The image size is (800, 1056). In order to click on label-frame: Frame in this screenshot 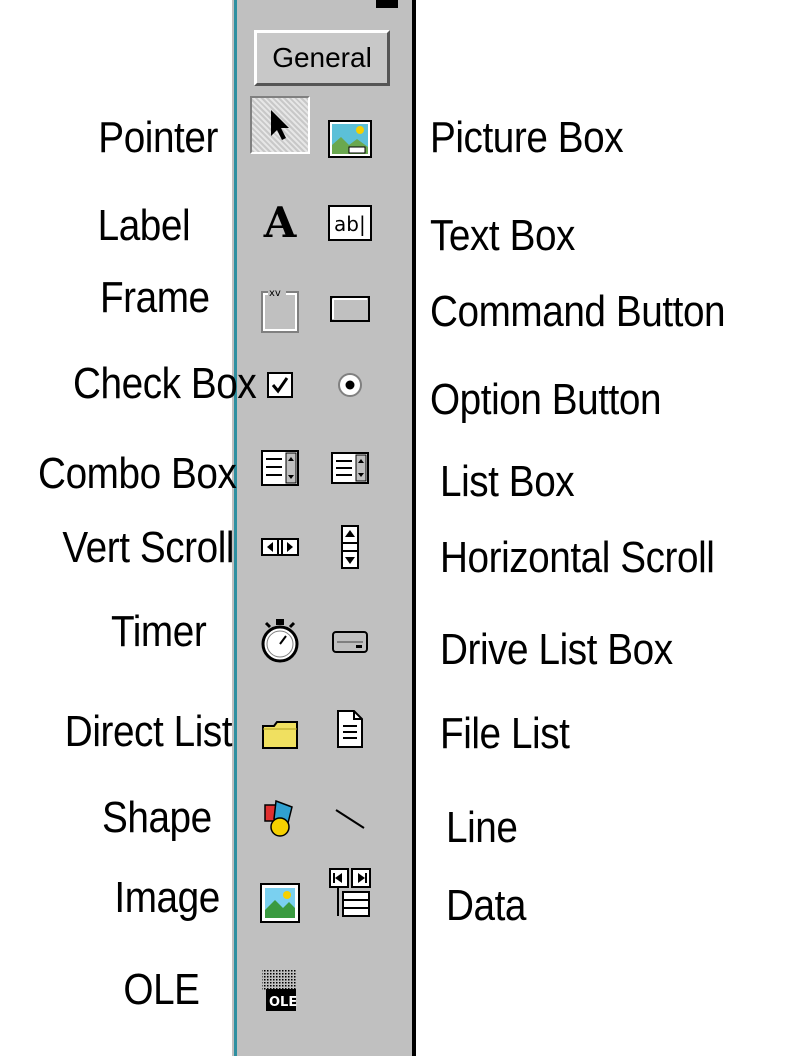, I will do `click(155, 297)`.